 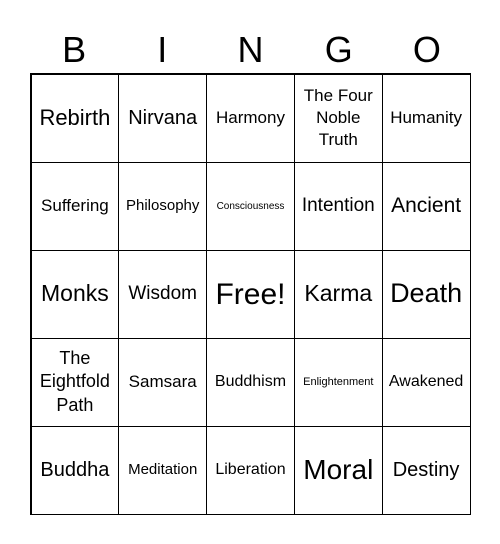 I want to click on bingo-cell: Harmony, so click(x=250, y=118).